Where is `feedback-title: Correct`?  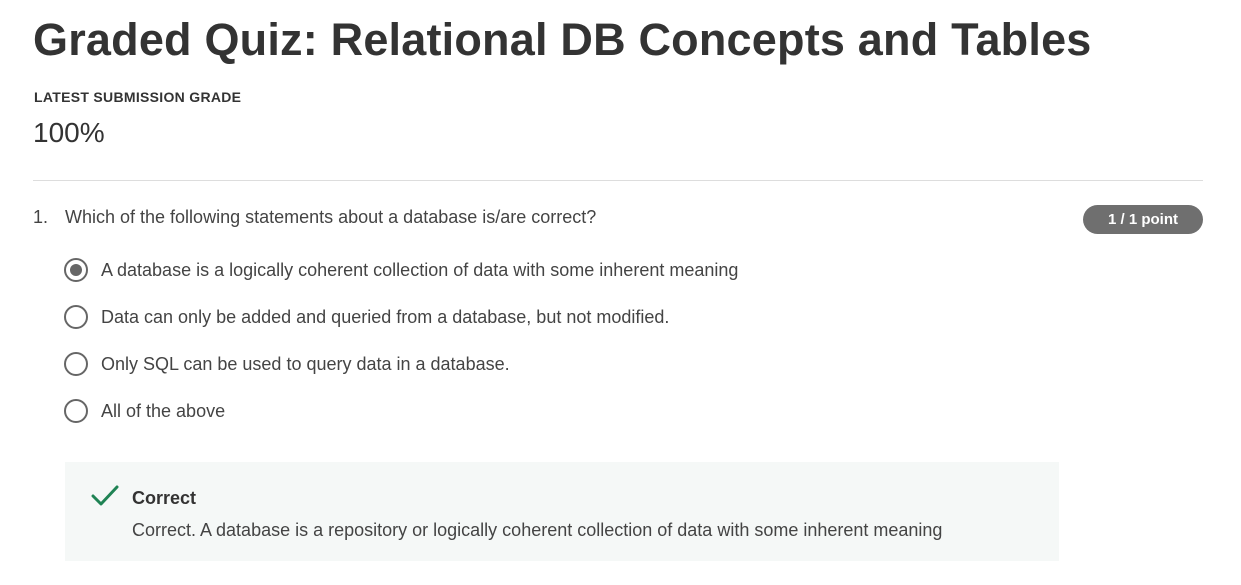 feedback-title: Correct is located at coordinates (164, 498).